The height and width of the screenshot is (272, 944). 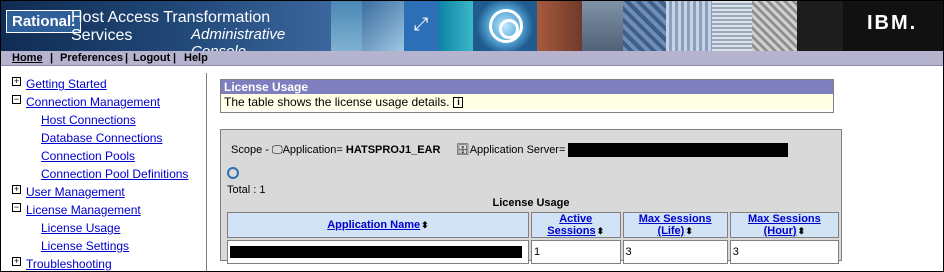 I want to click on column-header-application-name: Application Name⬍, so click(x=378, y=225).